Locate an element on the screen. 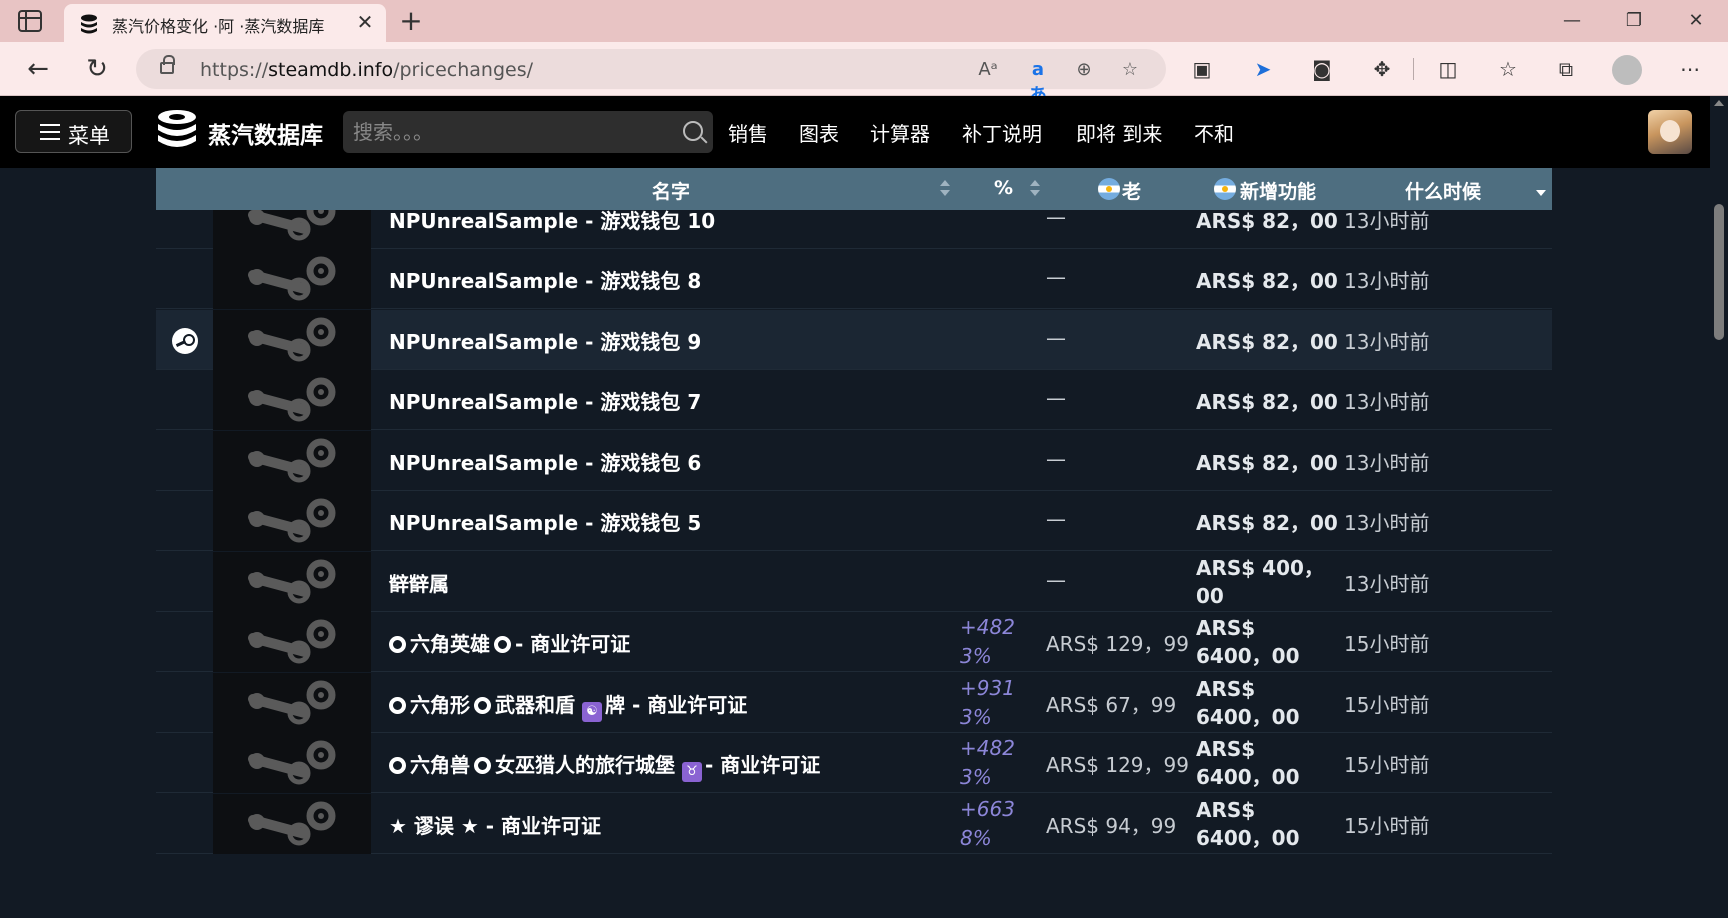 This screenshot has height=918, width=1728. table-row: NPUnrealSample - 游戏钱包 8 — ARS$ 82，00 13小时前 is located at coordinates (854, 279).